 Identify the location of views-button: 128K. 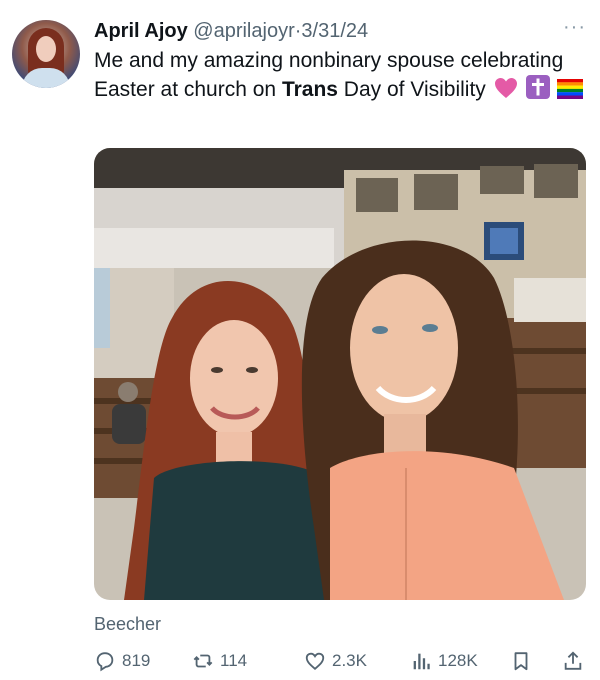
(444, 661).